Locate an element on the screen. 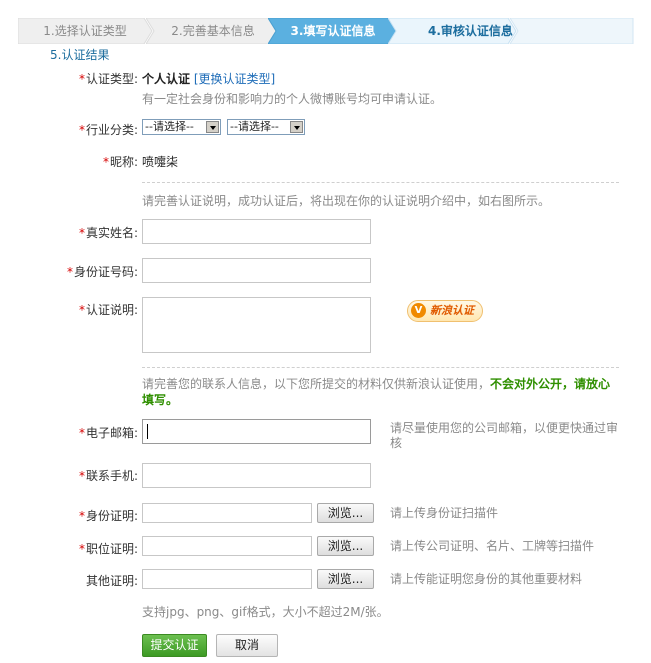 Image resolution: width=651 pixels, height=663 pixels. step-3-label: 3.填写认证信息 is located at coordinates (333, 31).